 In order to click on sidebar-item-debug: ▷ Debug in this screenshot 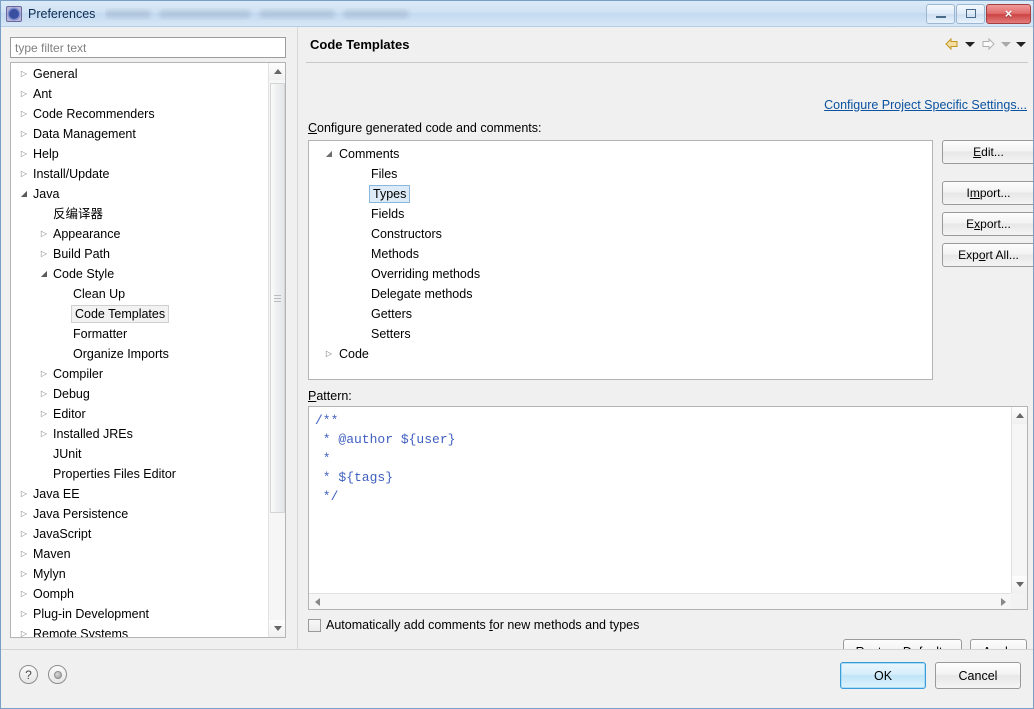, I will do `click(140, 394)`.